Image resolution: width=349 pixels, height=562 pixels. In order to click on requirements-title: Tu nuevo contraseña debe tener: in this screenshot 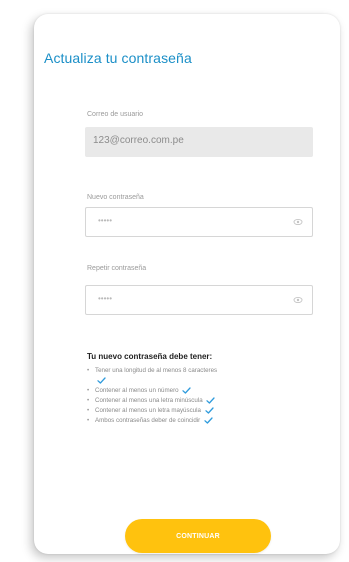, I will do `click(150, 356)`.